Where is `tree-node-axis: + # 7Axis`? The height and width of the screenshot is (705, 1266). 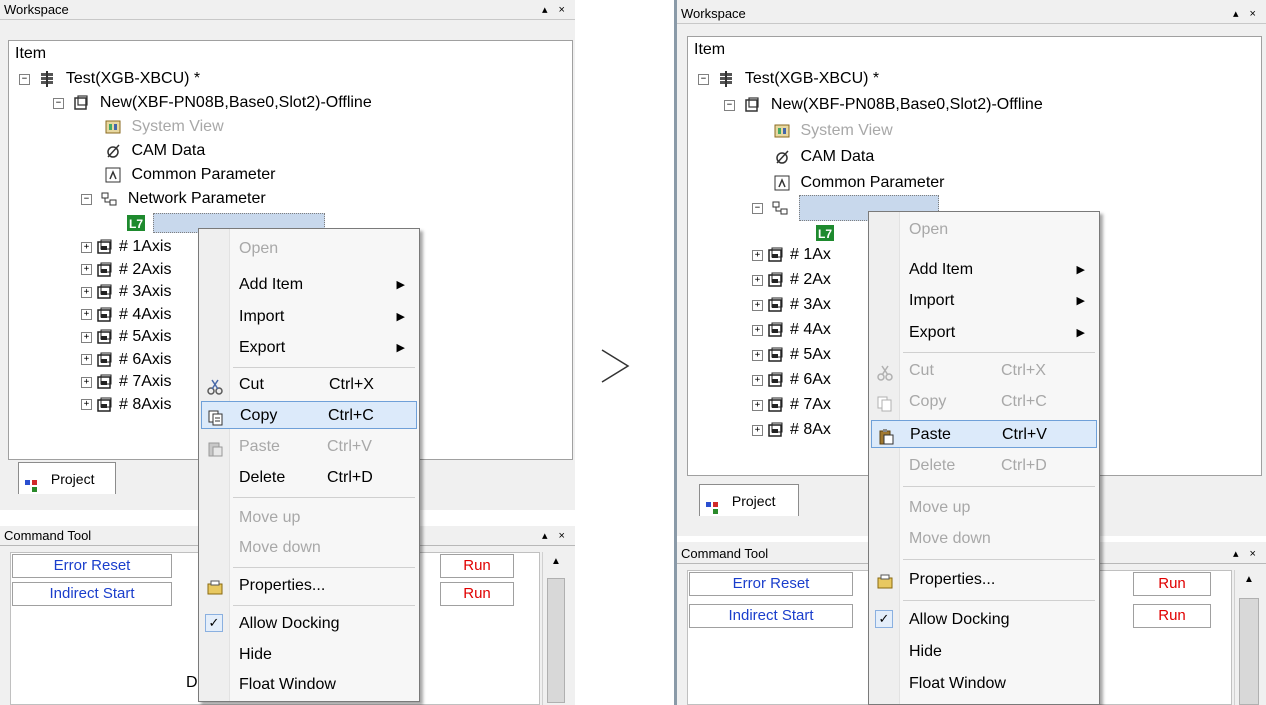
tree-node-axis: + # 7Axis is located at coordinates (126, 382).